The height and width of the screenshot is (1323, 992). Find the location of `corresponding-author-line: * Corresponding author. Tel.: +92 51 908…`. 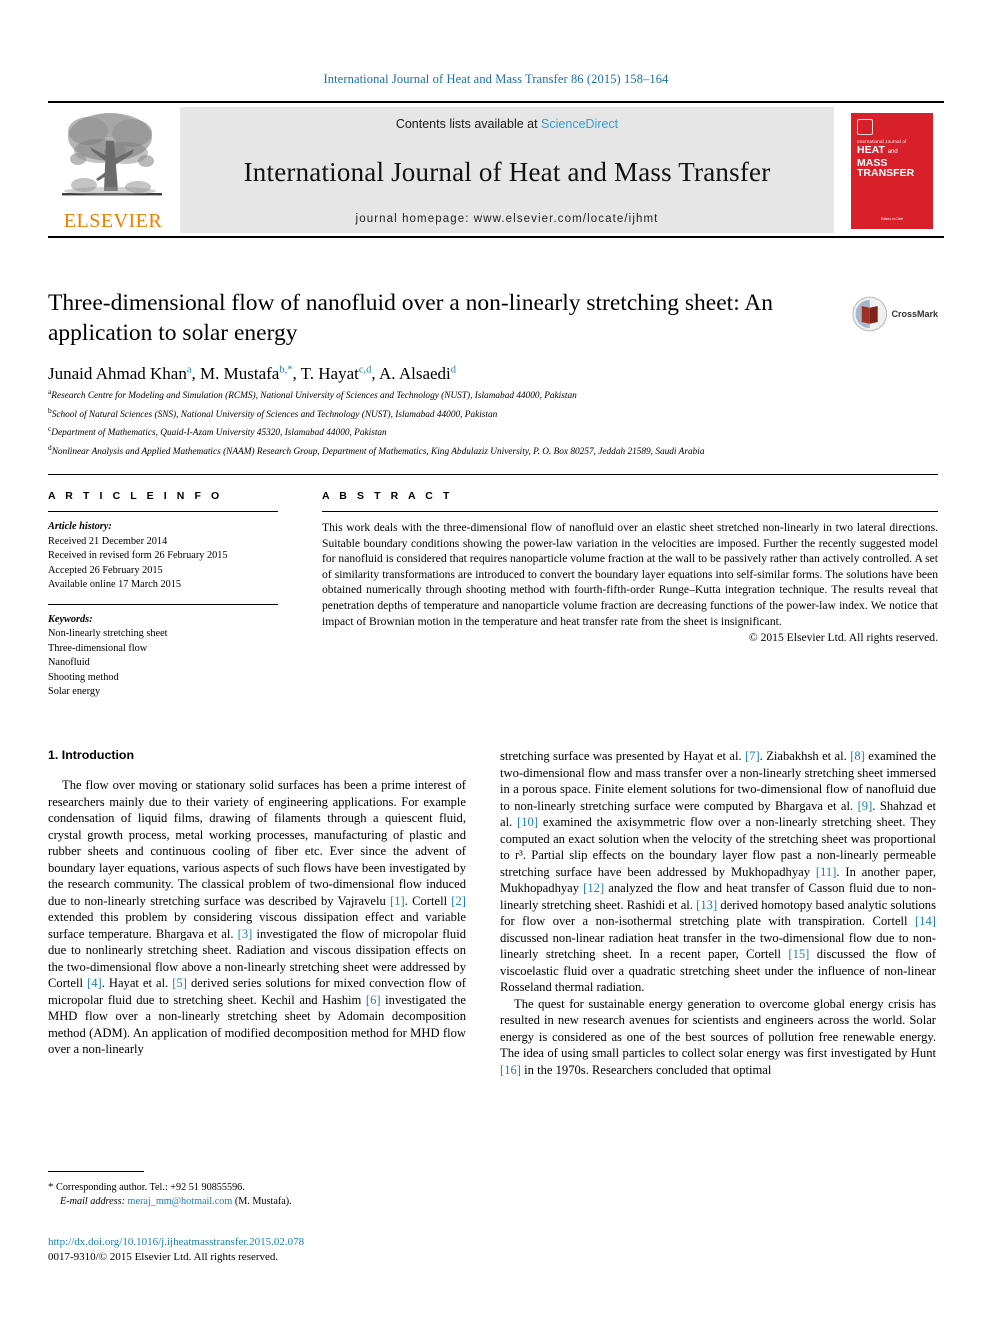

corresponding-author-line: * Corresponding author. Tel.: +92 51 908… is located at coordinates (263, 1187).